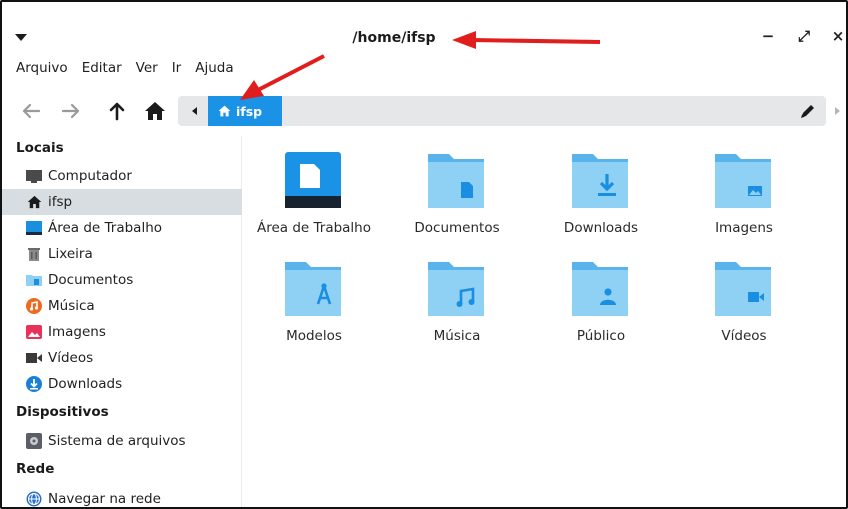 Image resolution: width=848 pixels, height=509 pixels. I want to click on download-icon, so click(34, 384).